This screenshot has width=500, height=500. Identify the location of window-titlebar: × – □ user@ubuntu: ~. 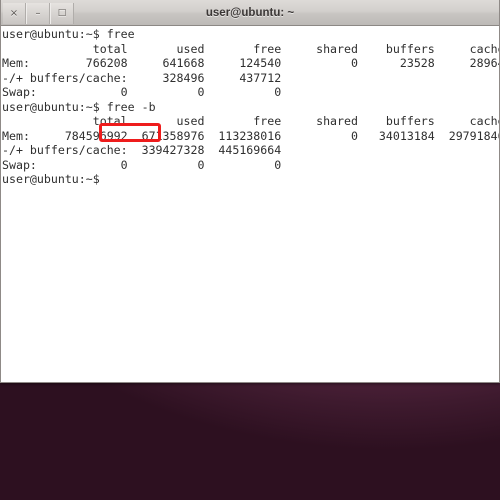
(250, 13).